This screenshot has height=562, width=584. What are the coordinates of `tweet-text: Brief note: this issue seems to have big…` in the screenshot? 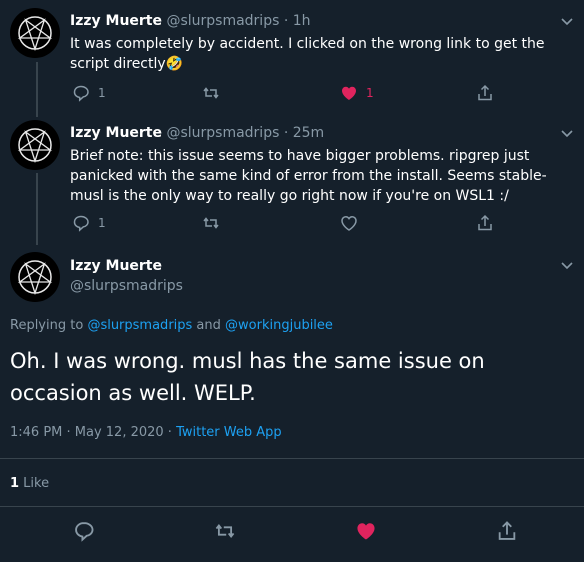 It's located at (308, 176).